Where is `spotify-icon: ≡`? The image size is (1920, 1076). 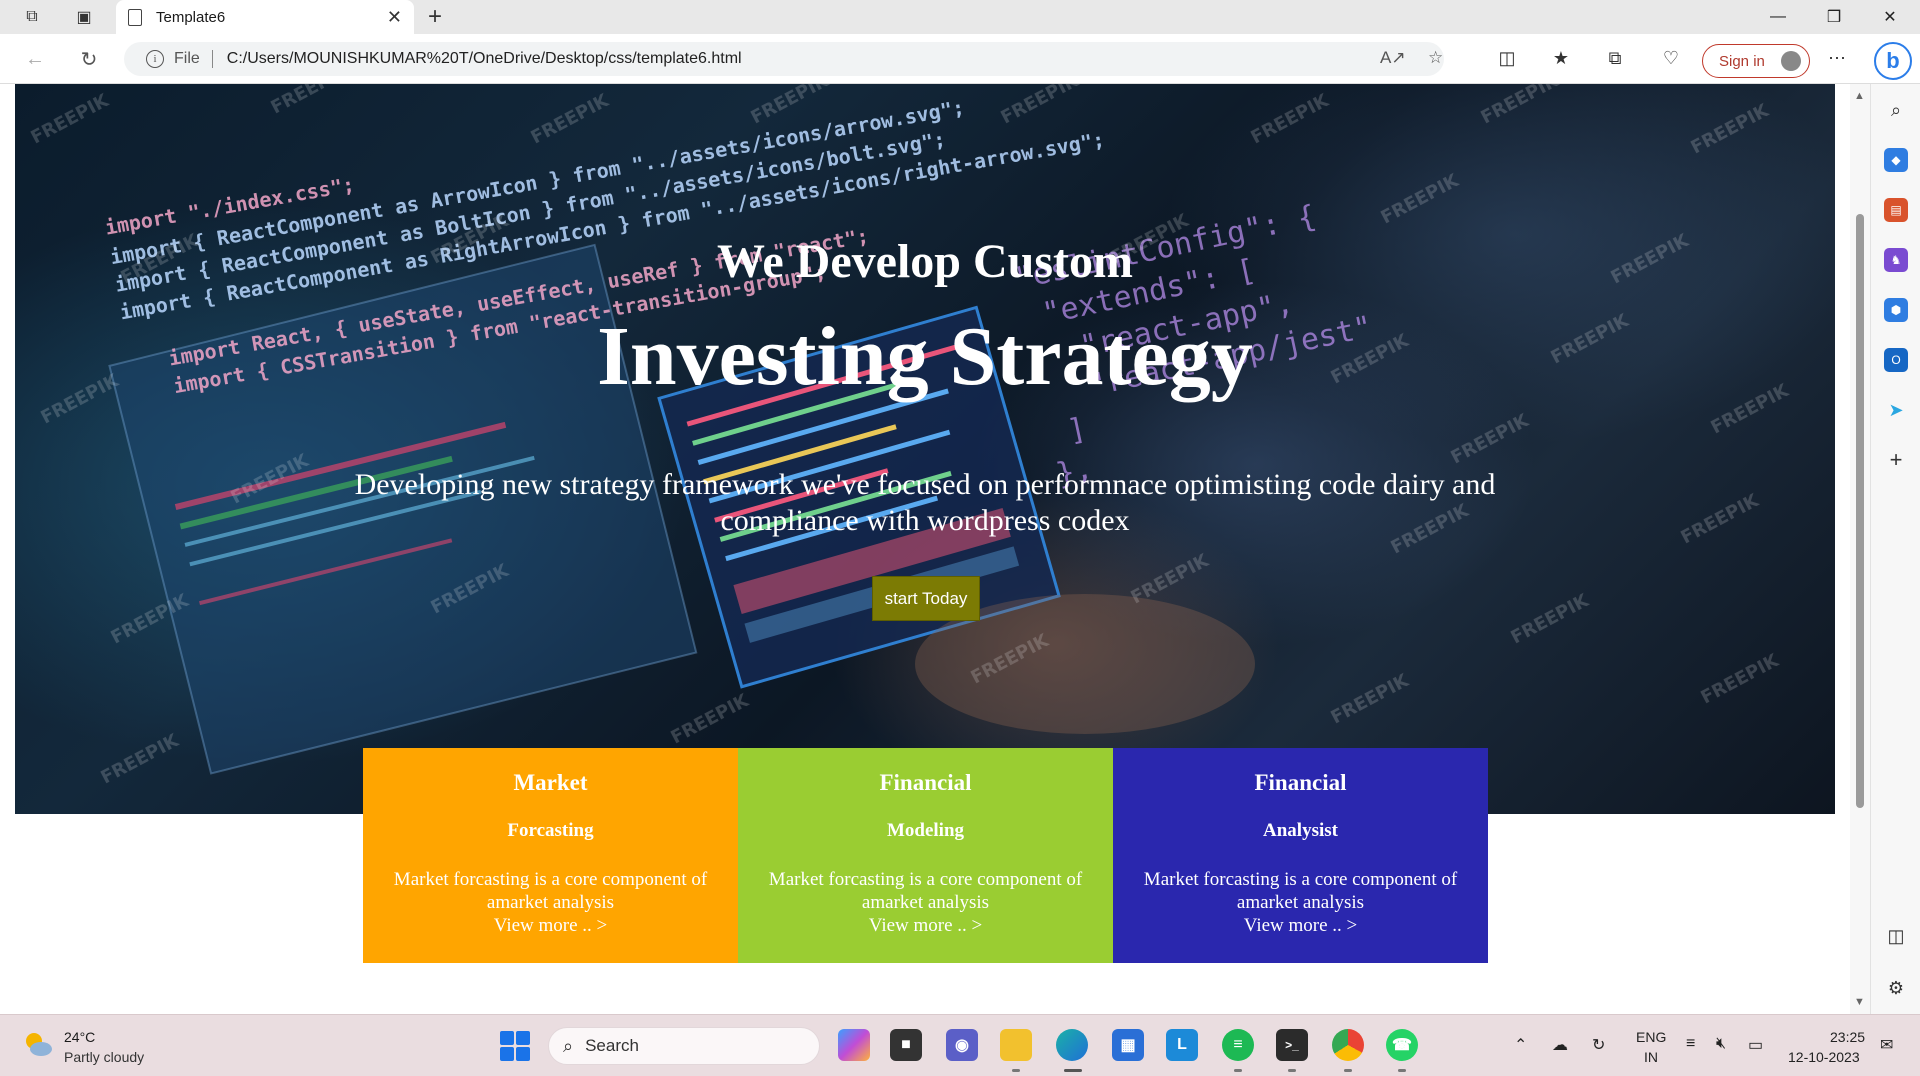 spotify-icon: ≡ is located at coordinates (1238, 1045).